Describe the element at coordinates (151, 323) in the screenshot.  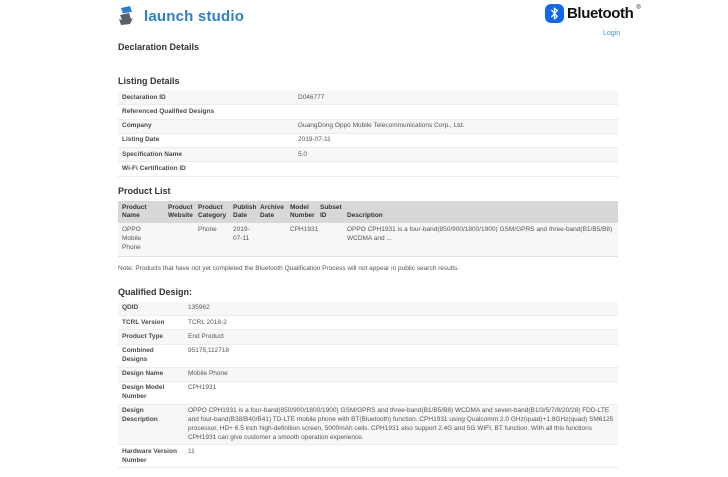
I see `row-label: TCRL Version` at that location.